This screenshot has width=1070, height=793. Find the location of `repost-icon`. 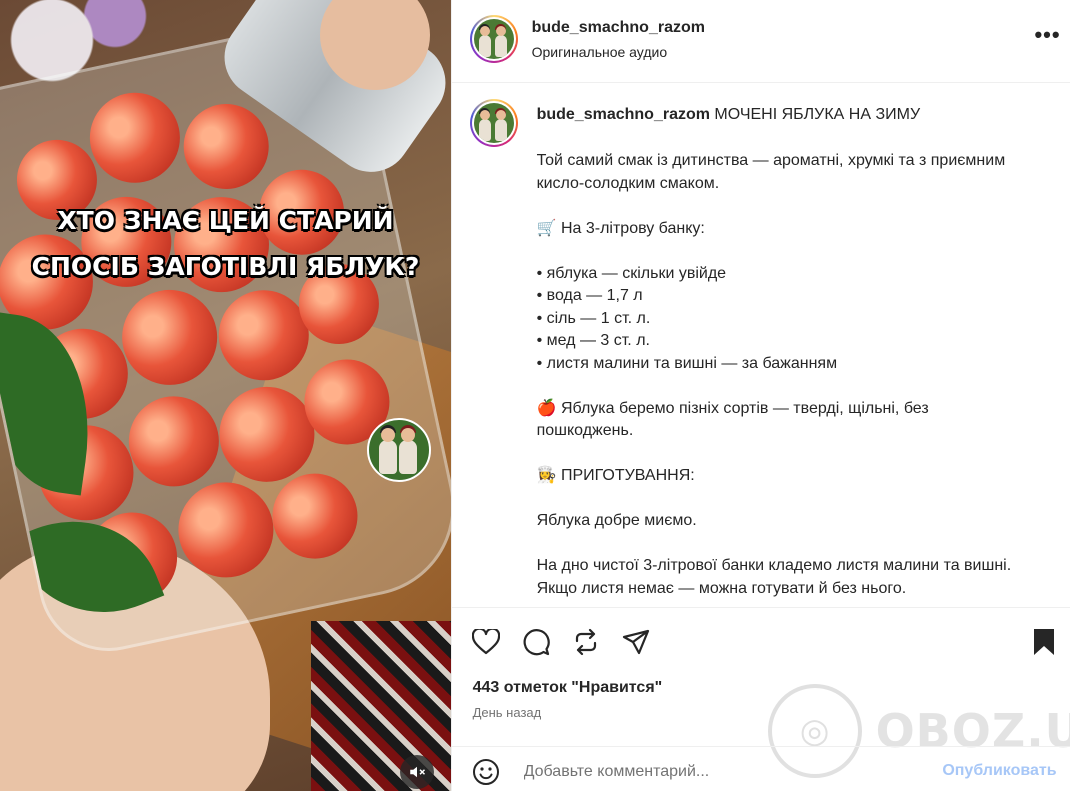

repost-icon is located at coordinates (586, 642).